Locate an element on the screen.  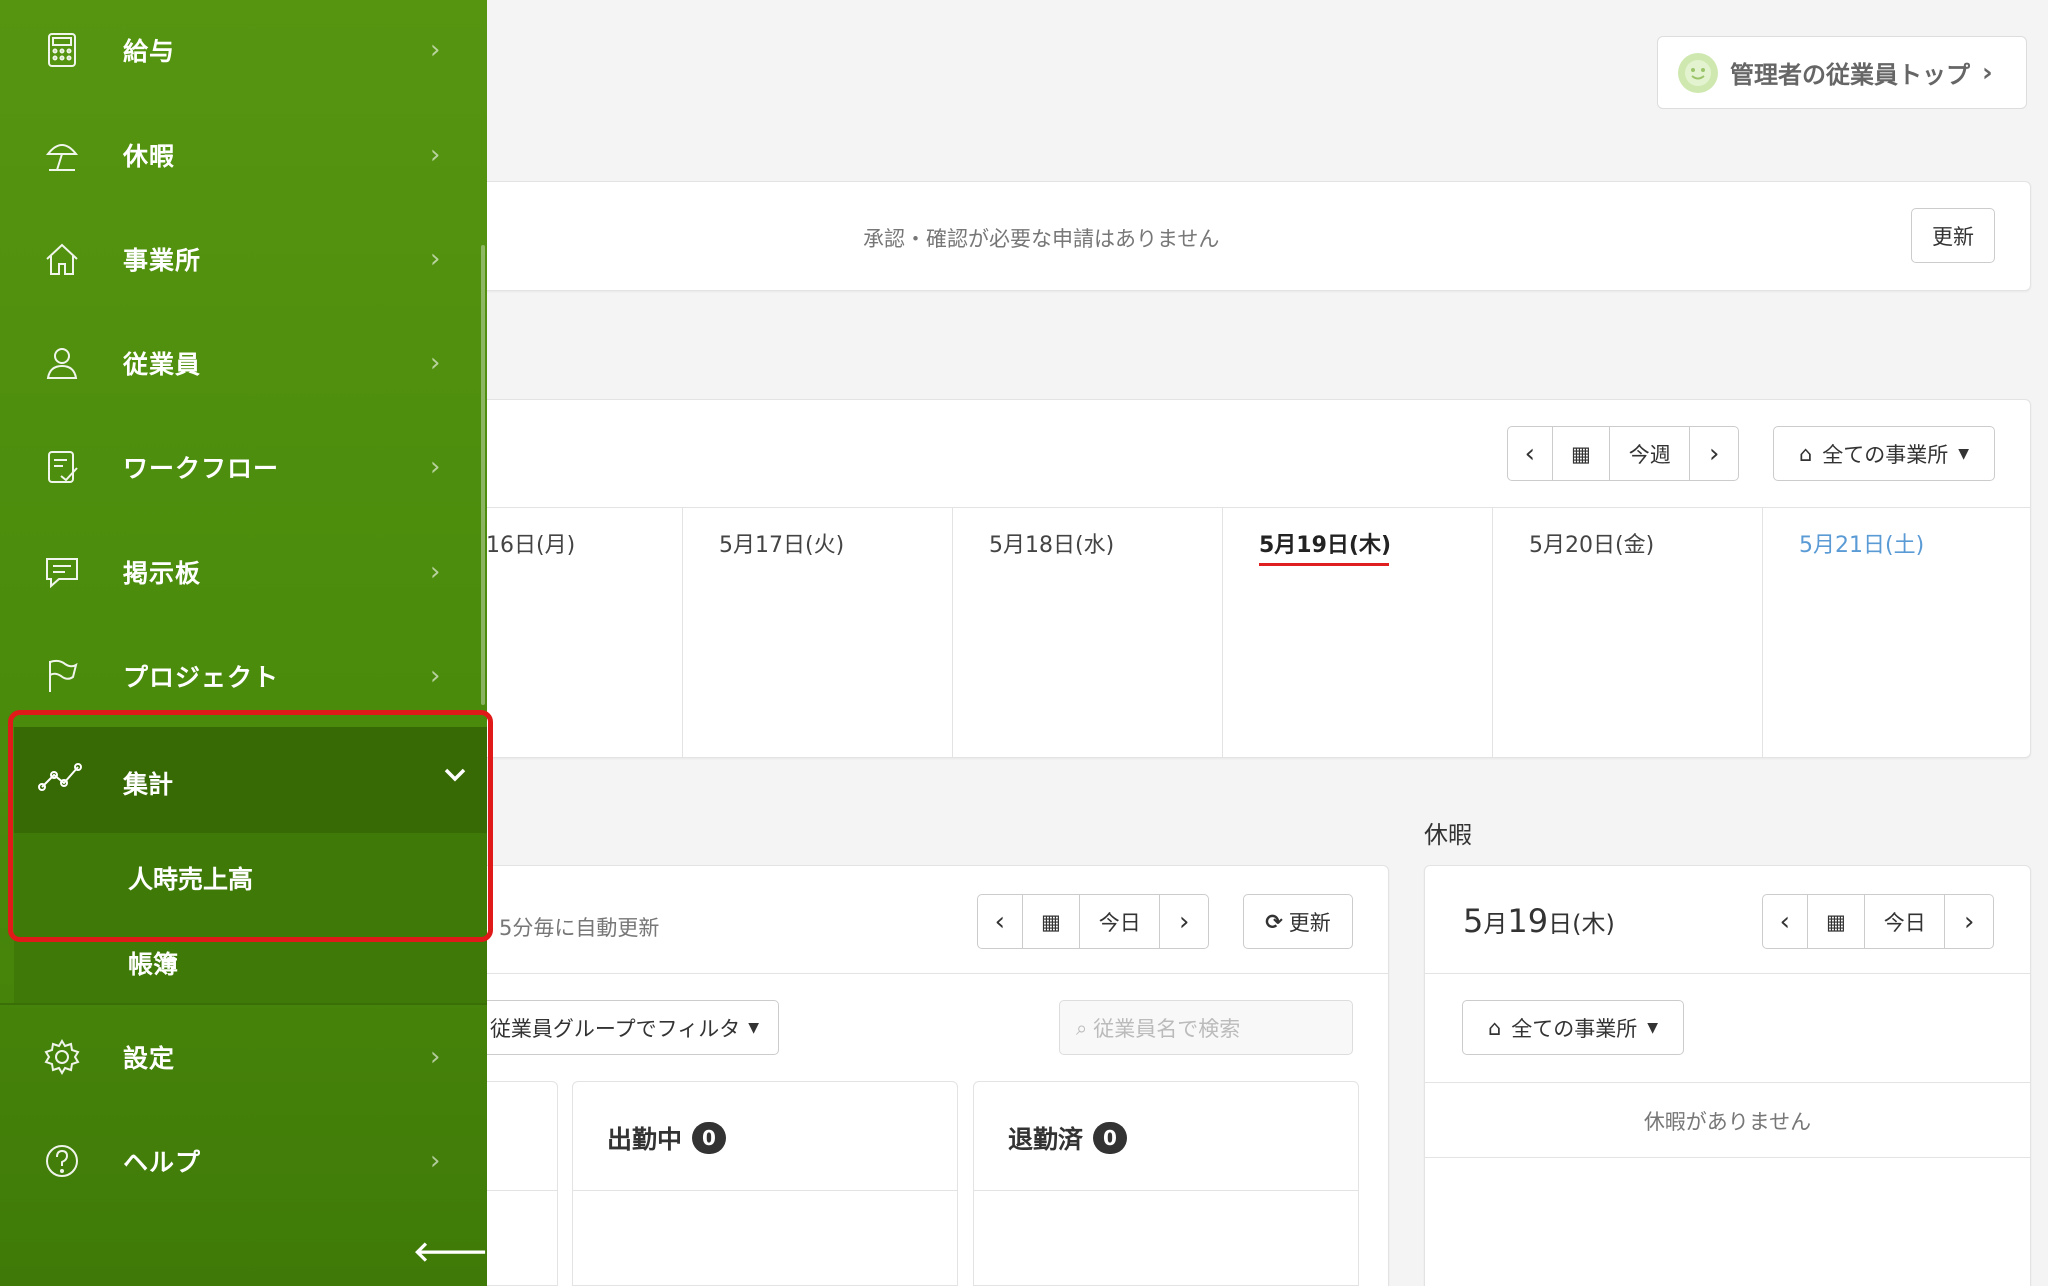
working-count-badge: 0 is located at coordinates (709, 1138).